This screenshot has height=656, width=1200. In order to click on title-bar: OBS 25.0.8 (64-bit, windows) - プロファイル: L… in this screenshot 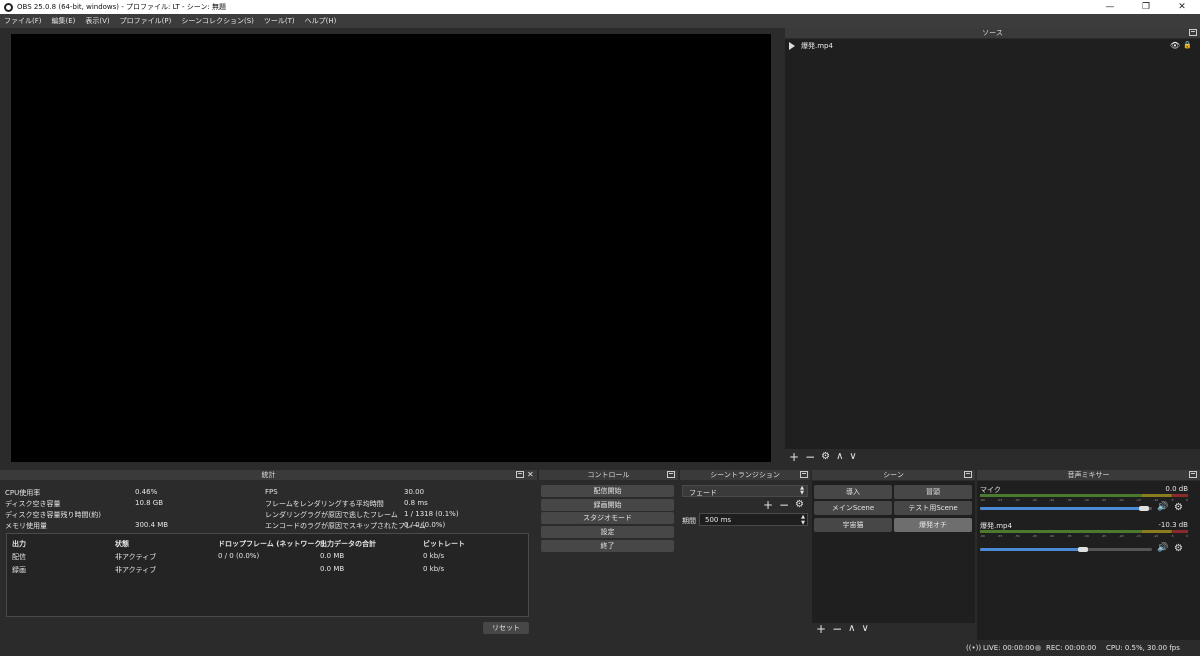, I will do `click(600, 7)`.